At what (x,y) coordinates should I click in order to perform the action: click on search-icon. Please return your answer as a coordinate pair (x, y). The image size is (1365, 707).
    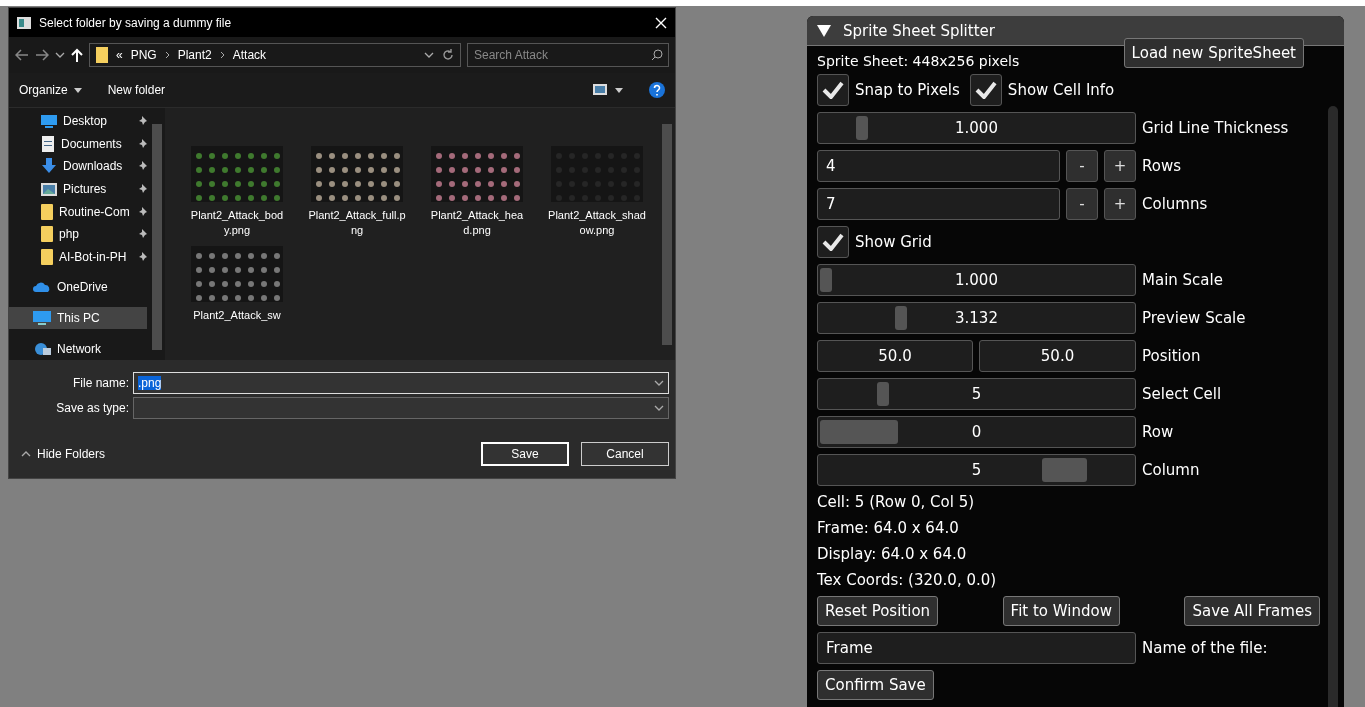
    Looking at the image, I should click on (657, 55).